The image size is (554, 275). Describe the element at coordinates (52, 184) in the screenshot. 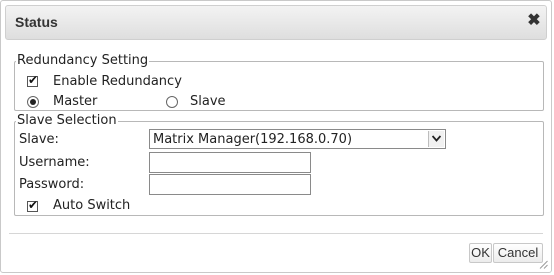

I see `password-label: Password:` at that location.